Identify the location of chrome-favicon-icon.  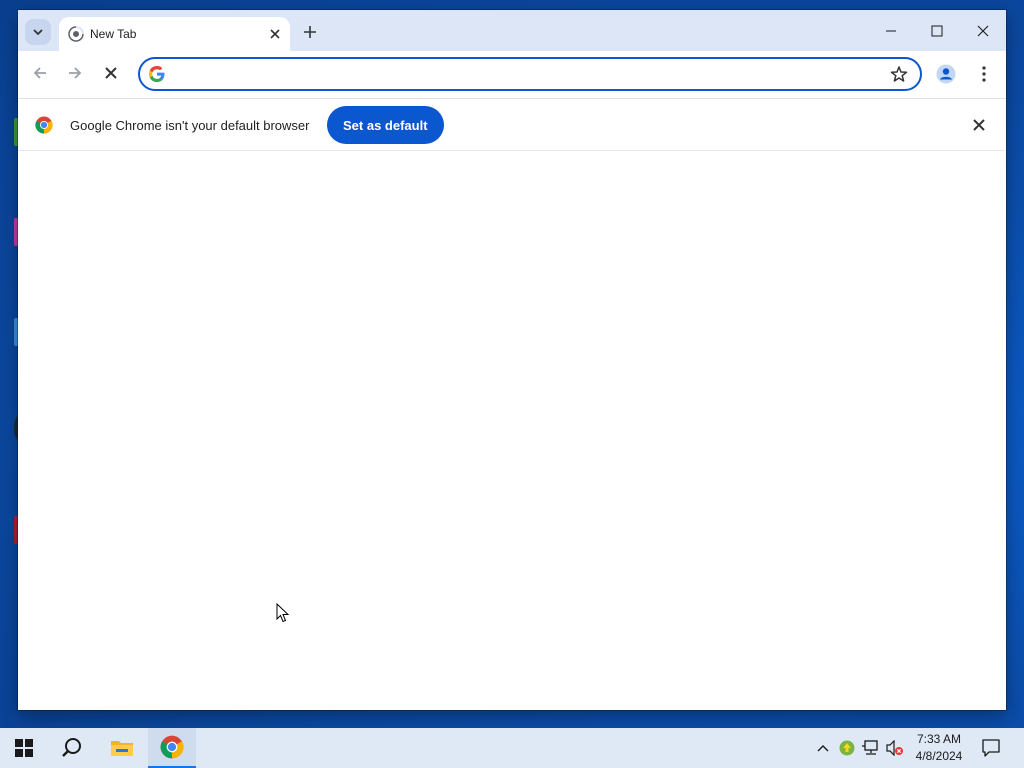
(76, 34).